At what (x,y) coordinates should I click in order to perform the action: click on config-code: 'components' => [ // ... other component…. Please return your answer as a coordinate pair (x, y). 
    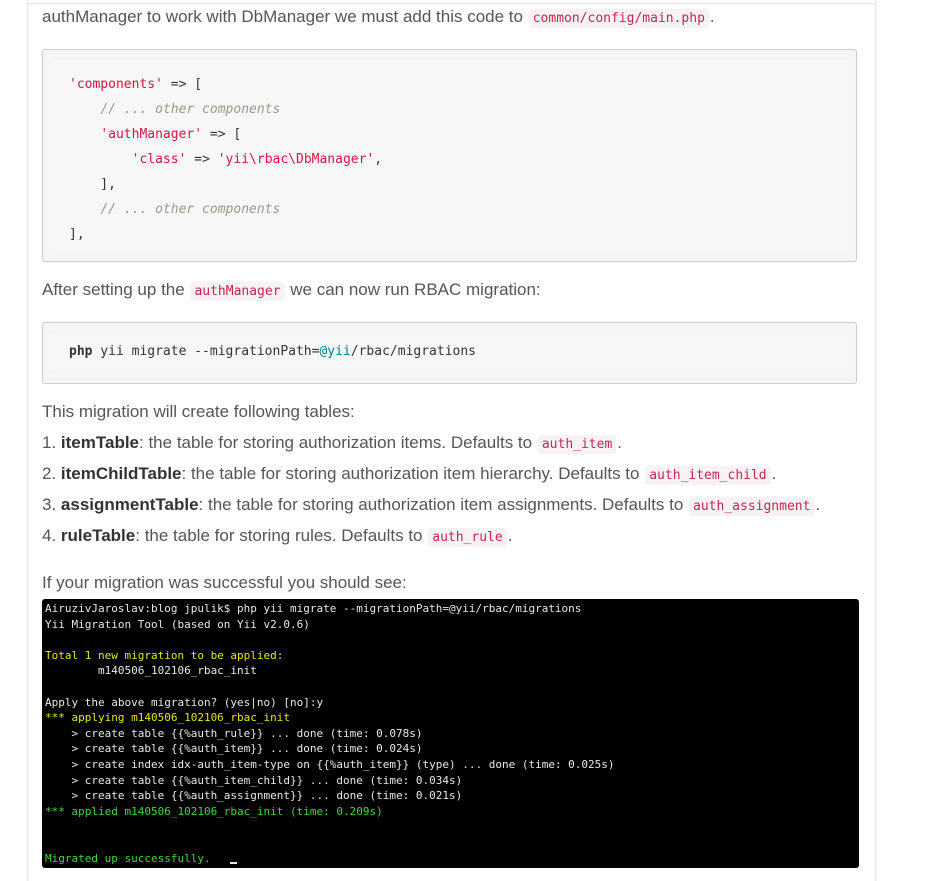
    Looking at the image, I should click on (225, 159).